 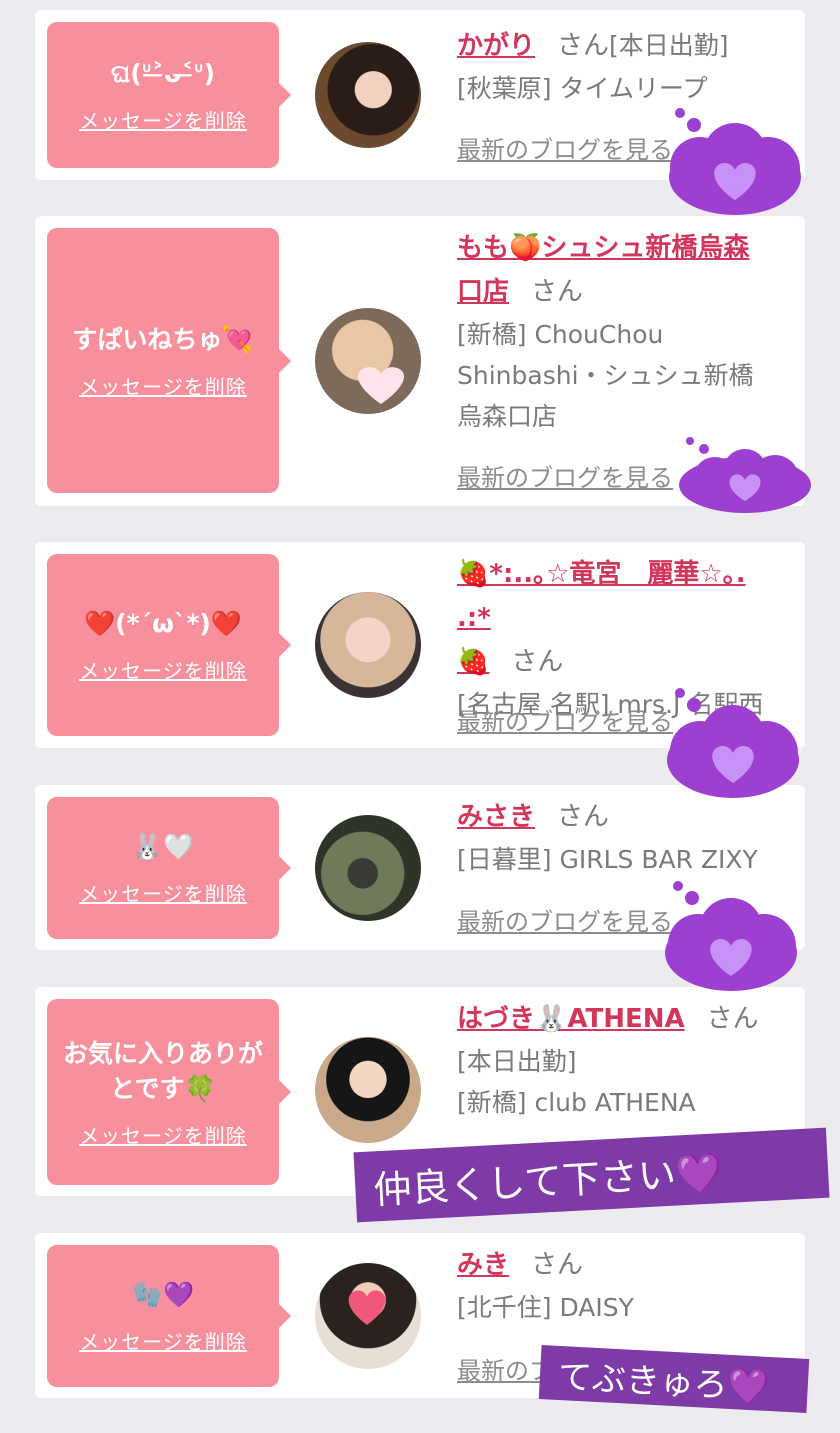 What do you see at coordinates (582, 88) in the screenshot?
I see `shop-text: [秋葉原] タイムリープ` at bounding box center [582, 88].